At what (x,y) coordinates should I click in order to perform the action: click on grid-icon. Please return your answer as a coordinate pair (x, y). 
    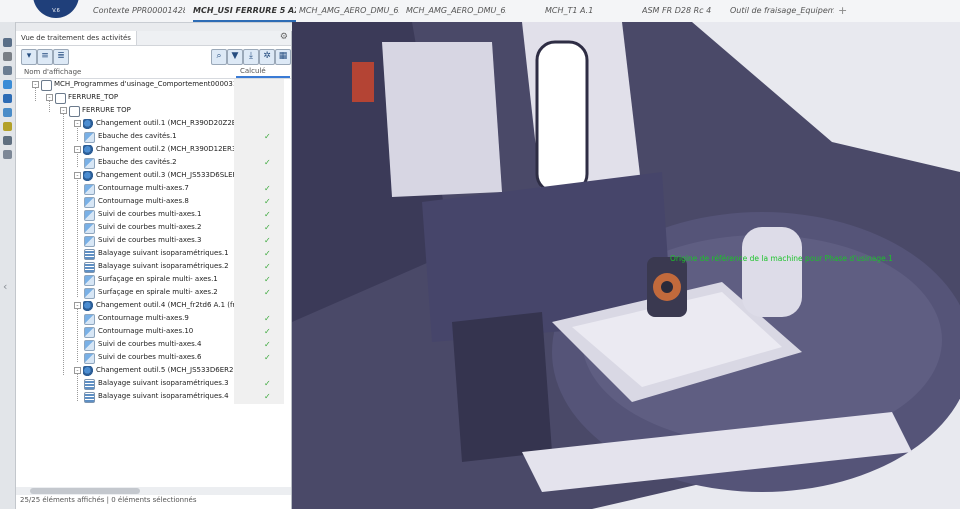
    Looking at the image, I should click on (7, 112).